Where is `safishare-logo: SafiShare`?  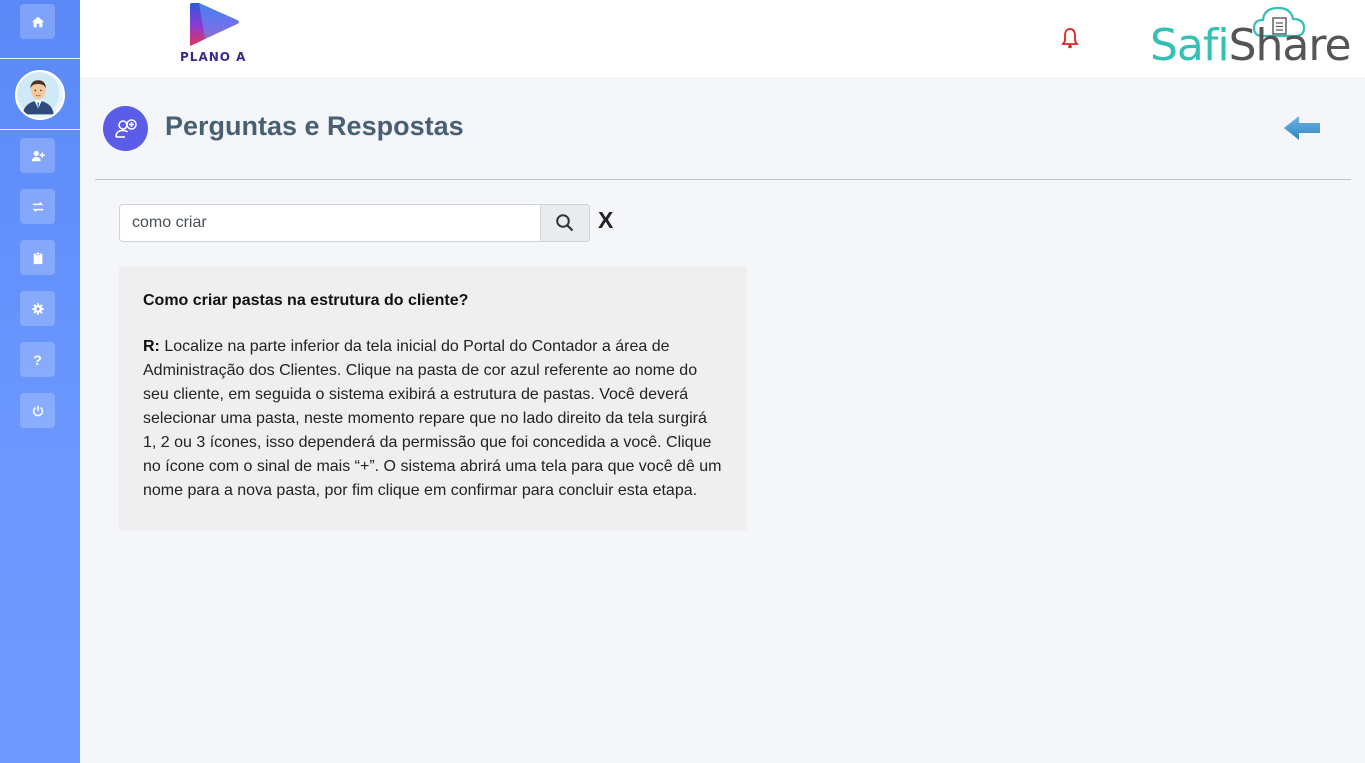
safishare-logo: SafiShare is located at coordinates (1251, 46).